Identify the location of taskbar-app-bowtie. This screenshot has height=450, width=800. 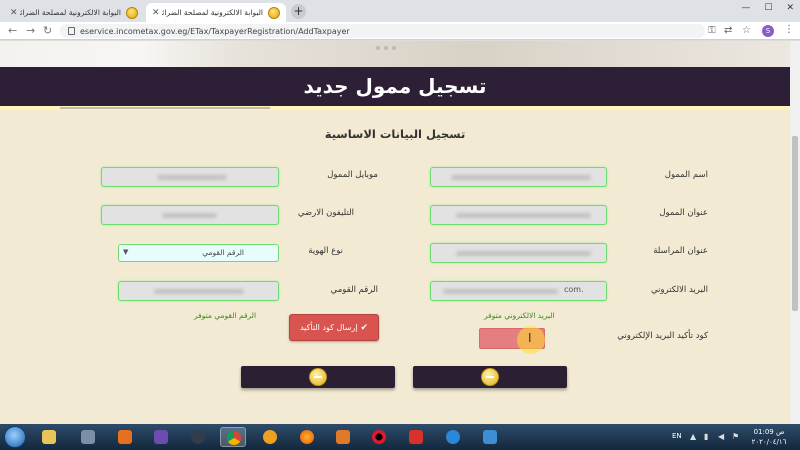
(161, 437).